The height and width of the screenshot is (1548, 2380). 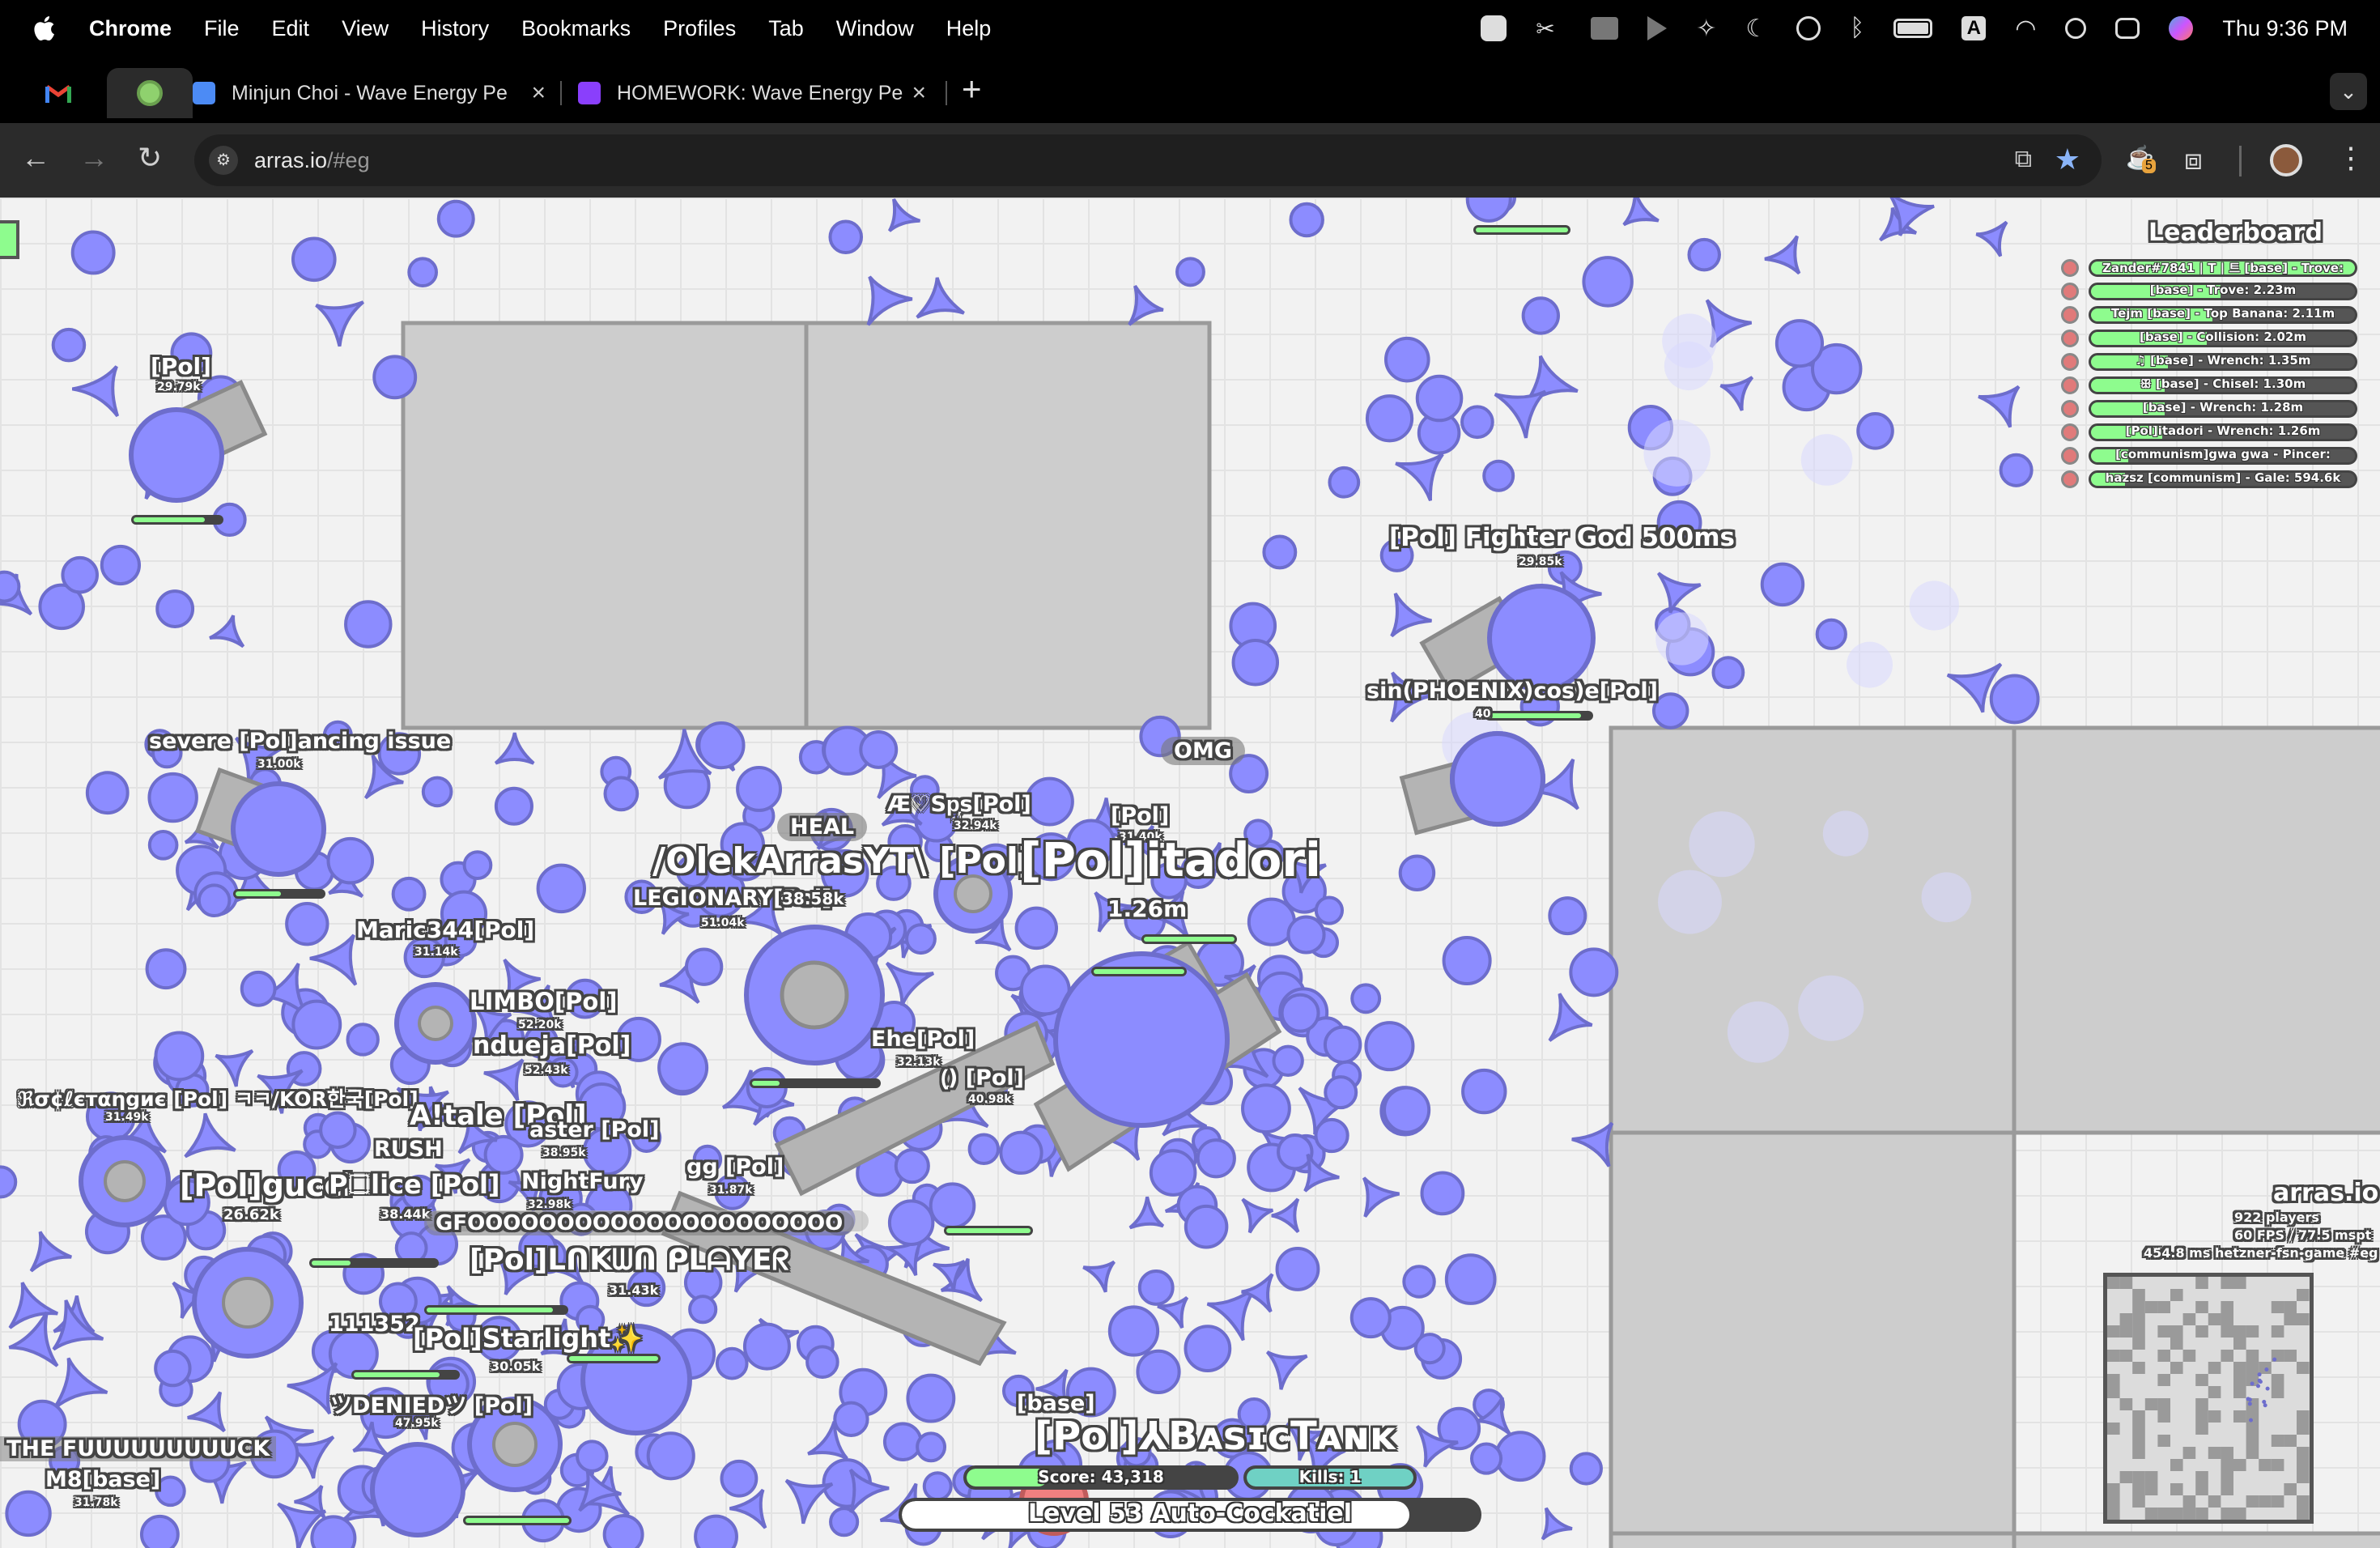 I want to click on tab-arras, so click(x=150, y=93).